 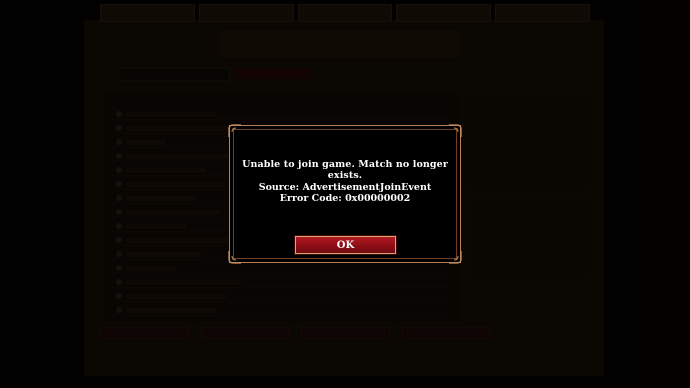 What do you see at coordinates (345, 187) in the screenshot?
I see `error-source: Source: AdvertisementJoinEvent` at bounding box center [345, 187].